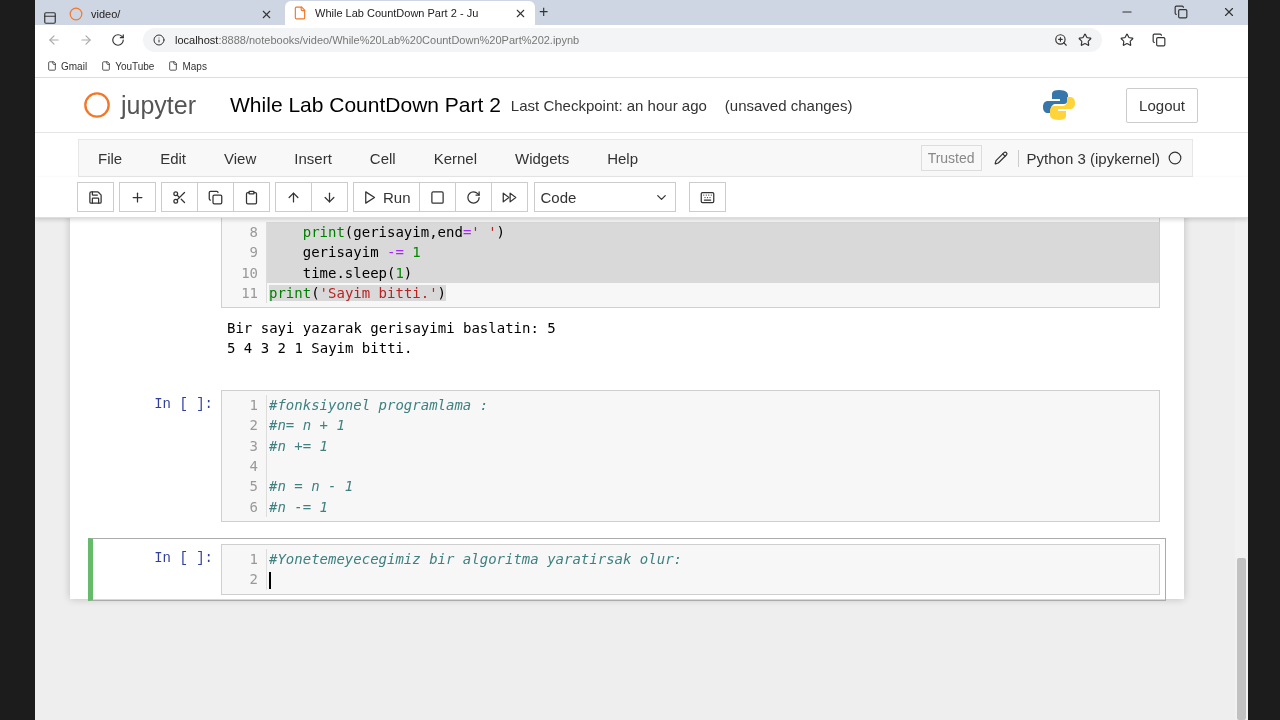 This screenshot has width=1280, height=720. I want to click on star-icon, so click(1085, 40).